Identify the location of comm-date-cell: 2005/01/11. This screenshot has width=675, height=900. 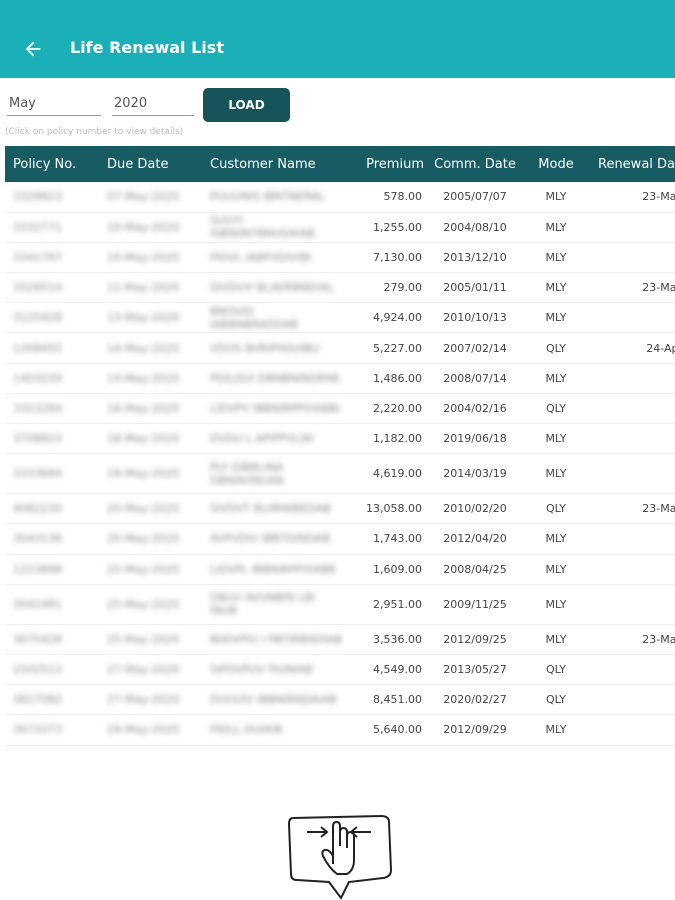
(475, 288).